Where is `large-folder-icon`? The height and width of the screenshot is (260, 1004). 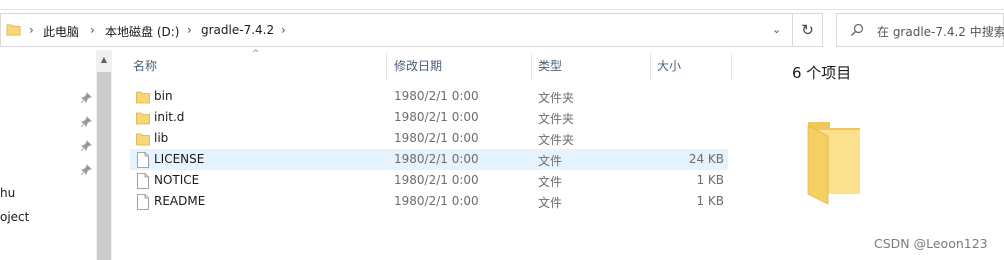
large-folder-icon is located at coordinates (833, 163).